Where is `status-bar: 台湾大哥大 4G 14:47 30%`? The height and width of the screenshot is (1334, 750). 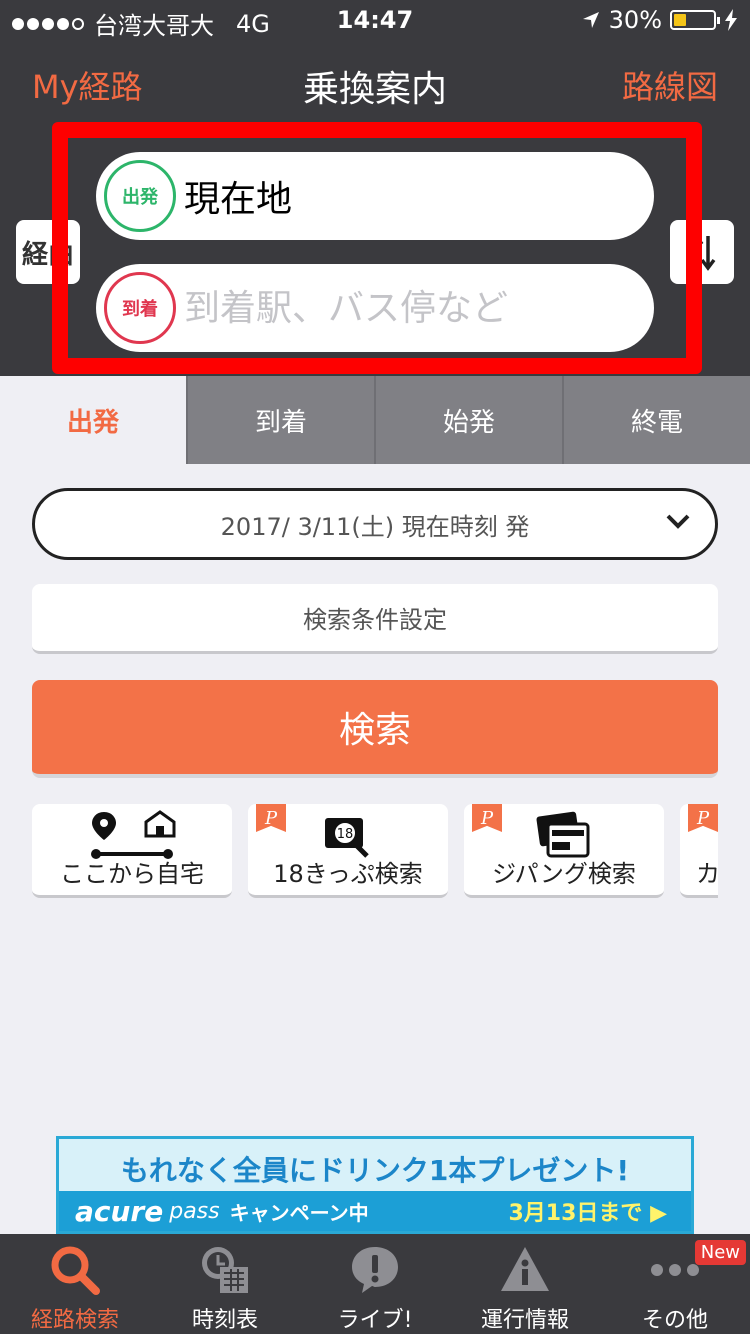 status-bar: 台湾大哥大 4G 14:47 30% is located at coordinates (375, 20).